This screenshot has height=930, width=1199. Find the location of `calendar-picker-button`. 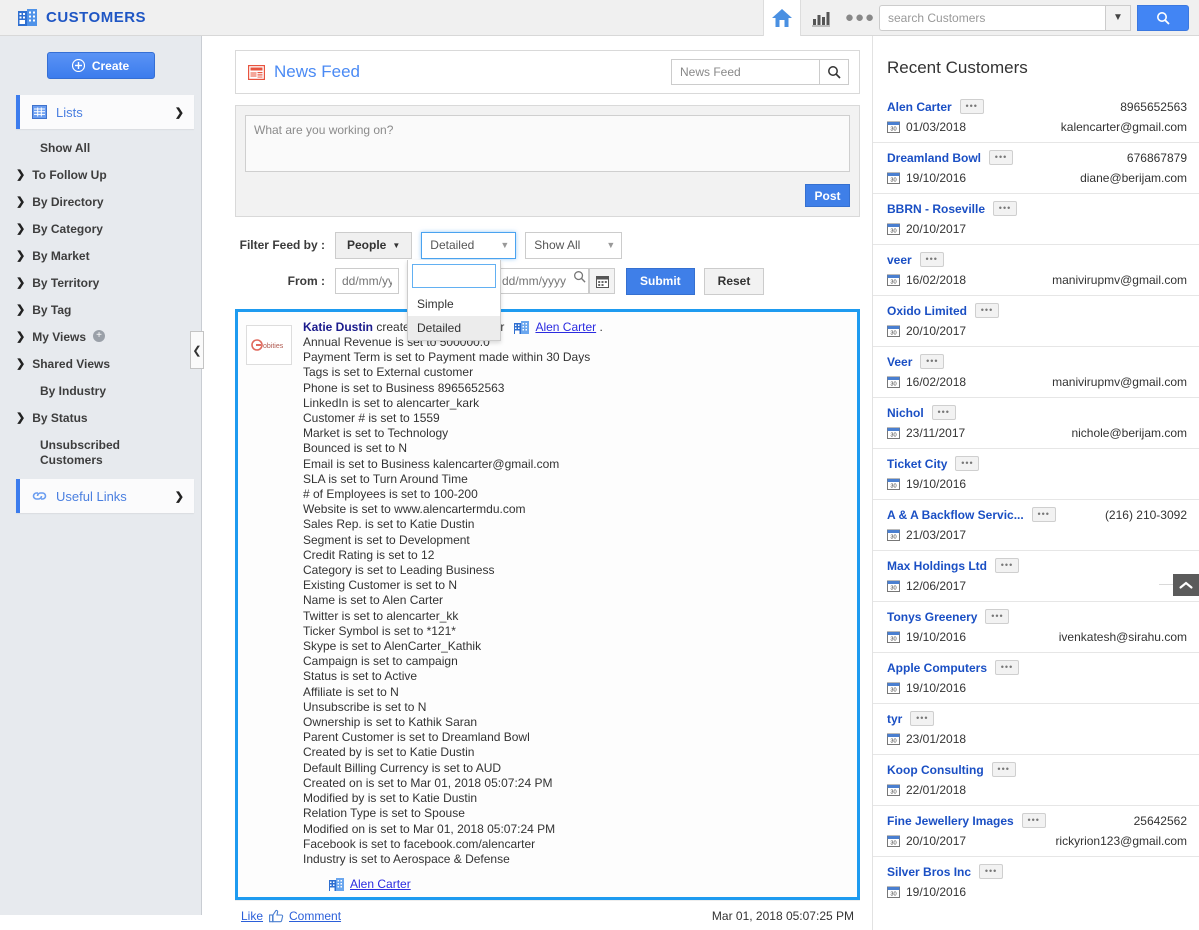

calendar-picker-button is located at coordinates (602, 281).